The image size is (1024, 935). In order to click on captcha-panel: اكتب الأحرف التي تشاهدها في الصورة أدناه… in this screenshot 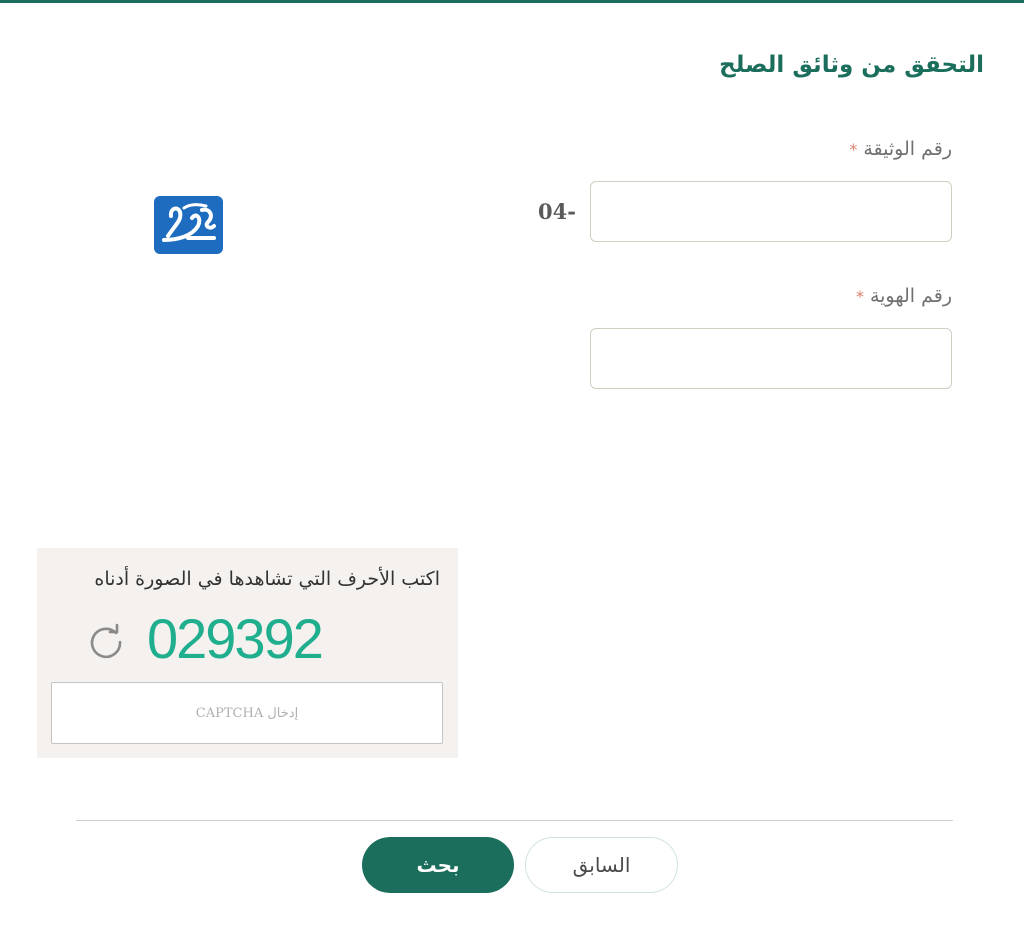, I will do `click(247, 653)`.